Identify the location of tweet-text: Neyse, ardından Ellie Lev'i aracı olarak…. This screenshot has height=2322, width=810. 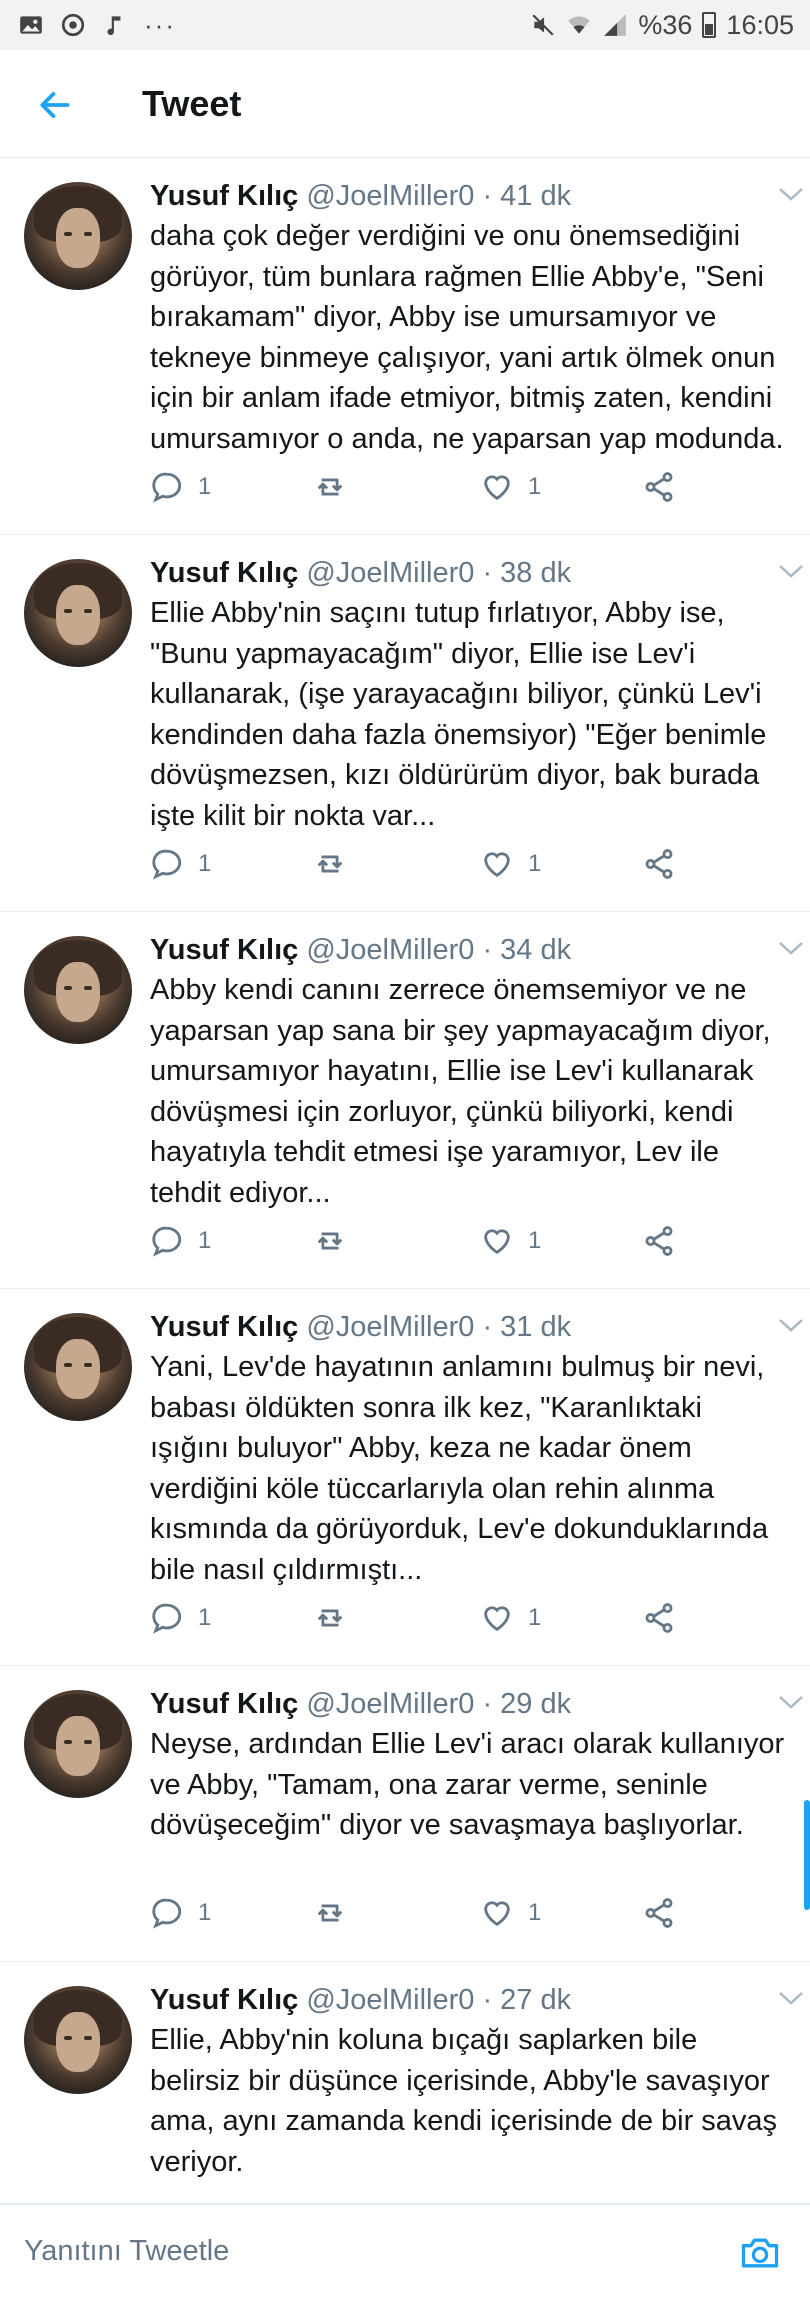
(467, 1784).